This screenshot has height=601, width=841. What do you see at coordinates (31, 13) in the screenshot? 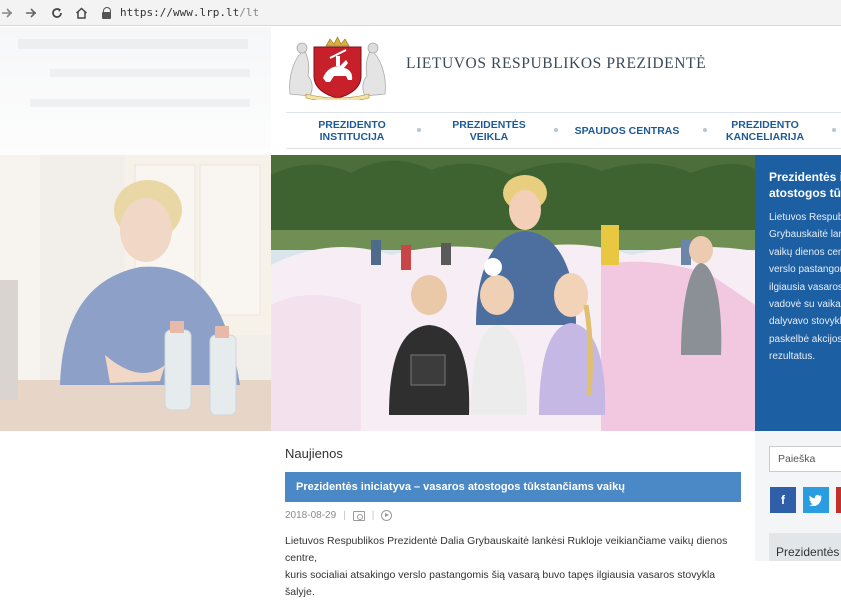
I see `forward-arrow-icon` at bounding box center [31, 13].